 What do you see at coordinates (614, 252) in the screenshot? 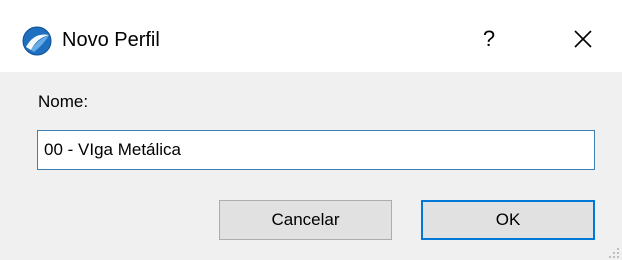
I see `resize-grip-icon` at bounding box center [614, 252].